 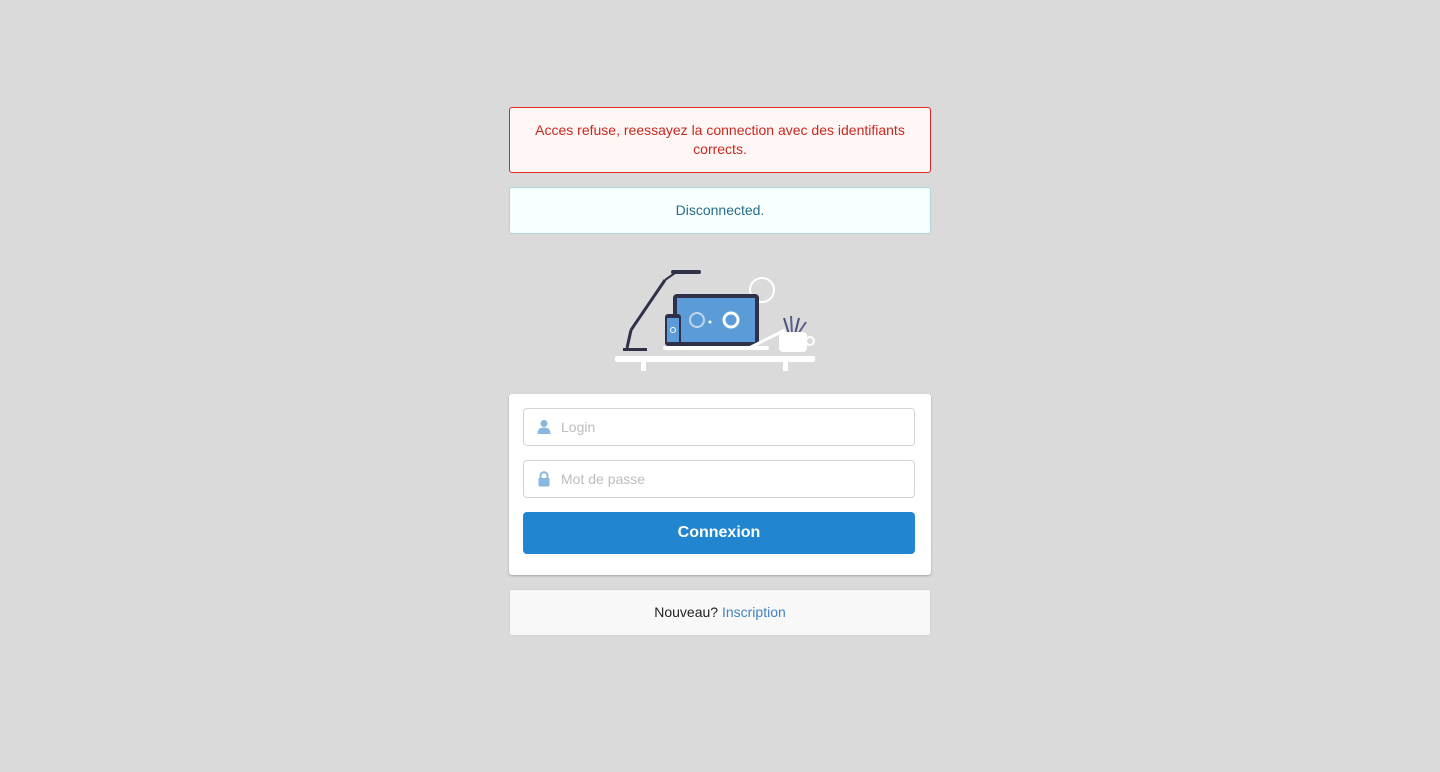 I want to click on connexion-button: Connexion, so click(x=719, y=533).